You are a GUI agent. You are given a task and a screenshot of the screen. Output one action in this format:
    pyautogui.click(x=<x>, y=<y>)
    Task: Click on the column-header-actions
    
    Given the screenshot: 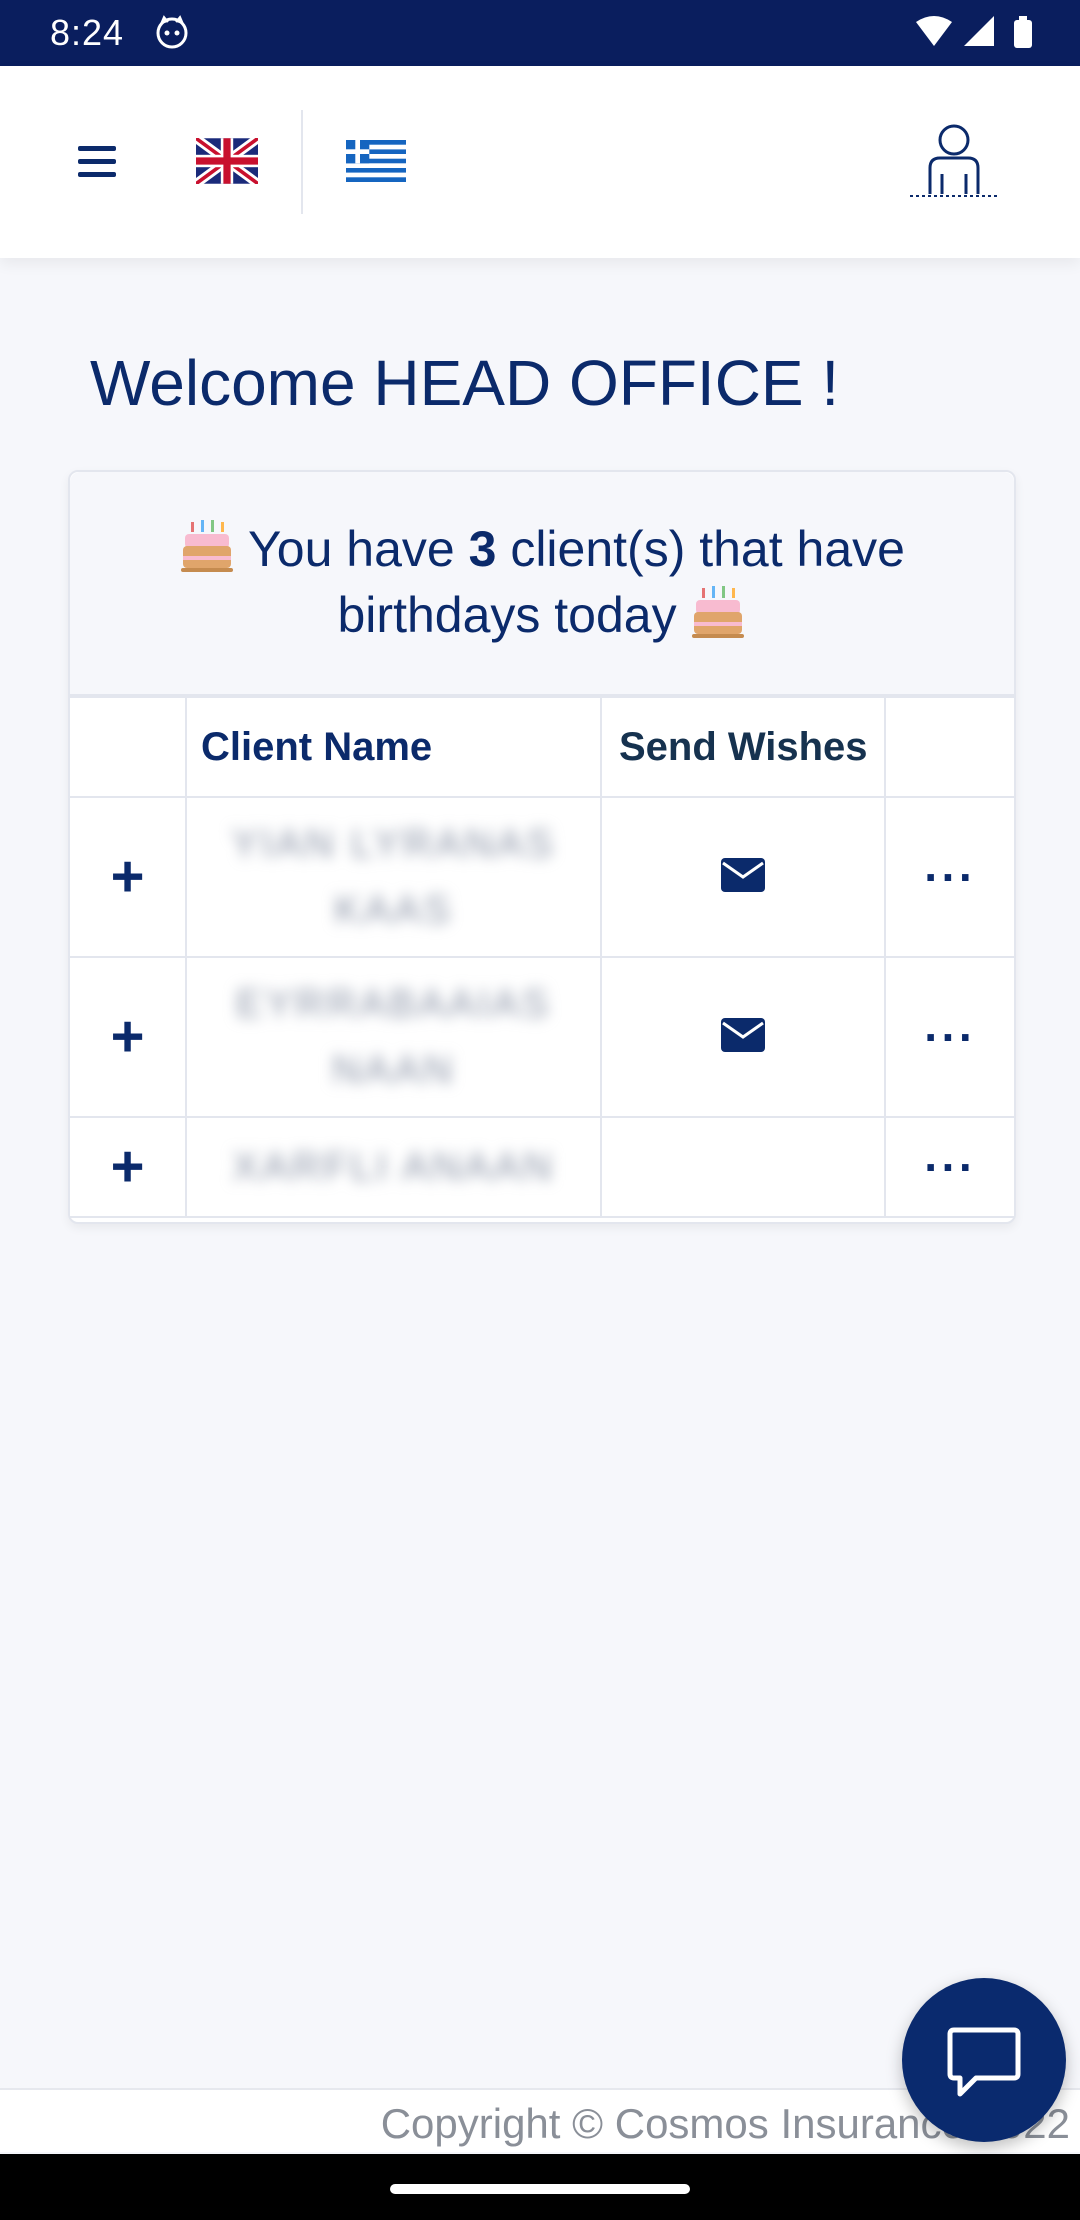 What is the action you would take?
    pyautogui.click(x=949, y=747)
    